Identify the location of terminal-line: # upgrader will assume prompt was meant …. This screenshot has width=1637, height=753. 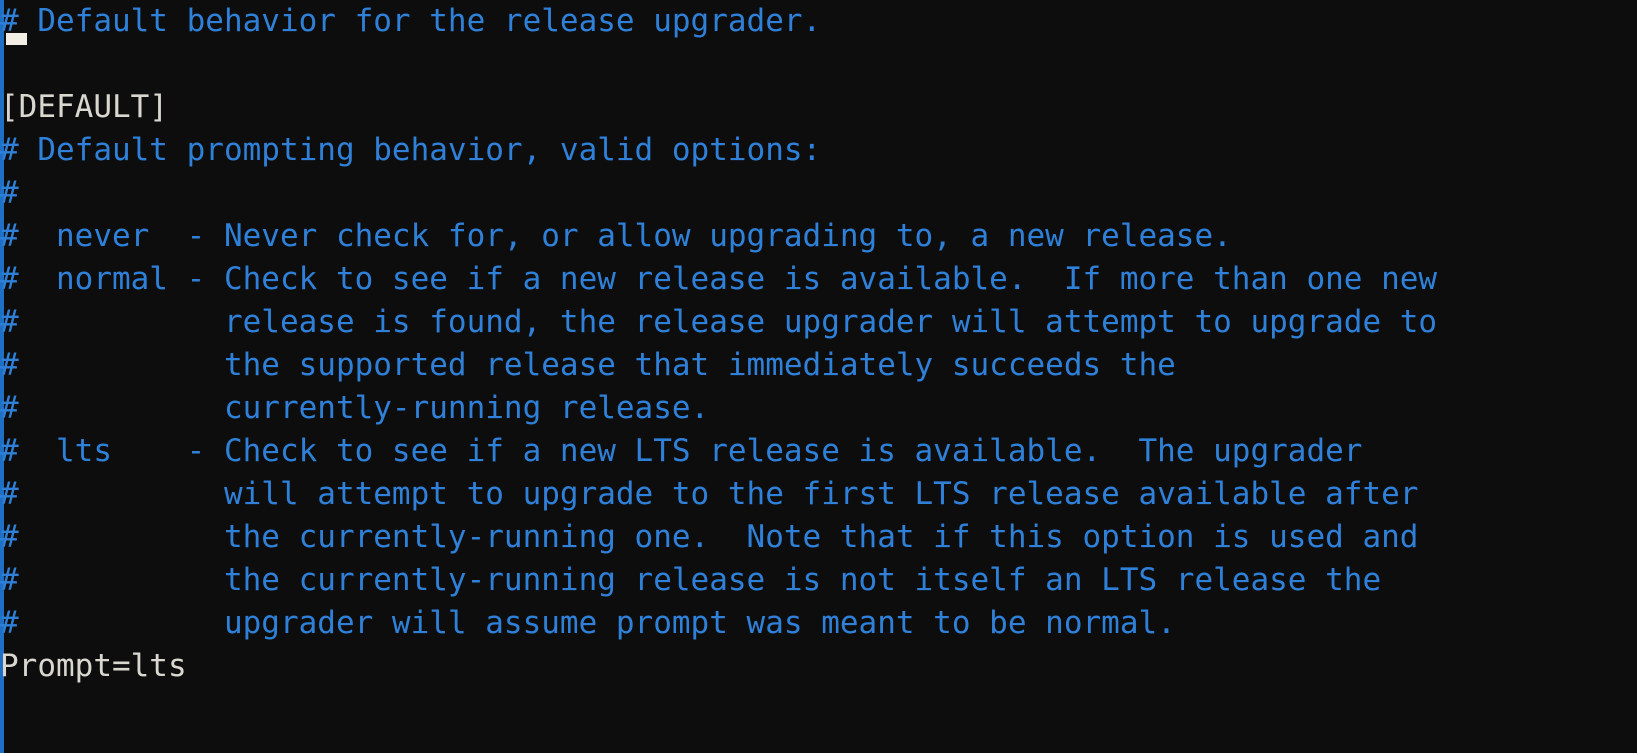
(588, 623).